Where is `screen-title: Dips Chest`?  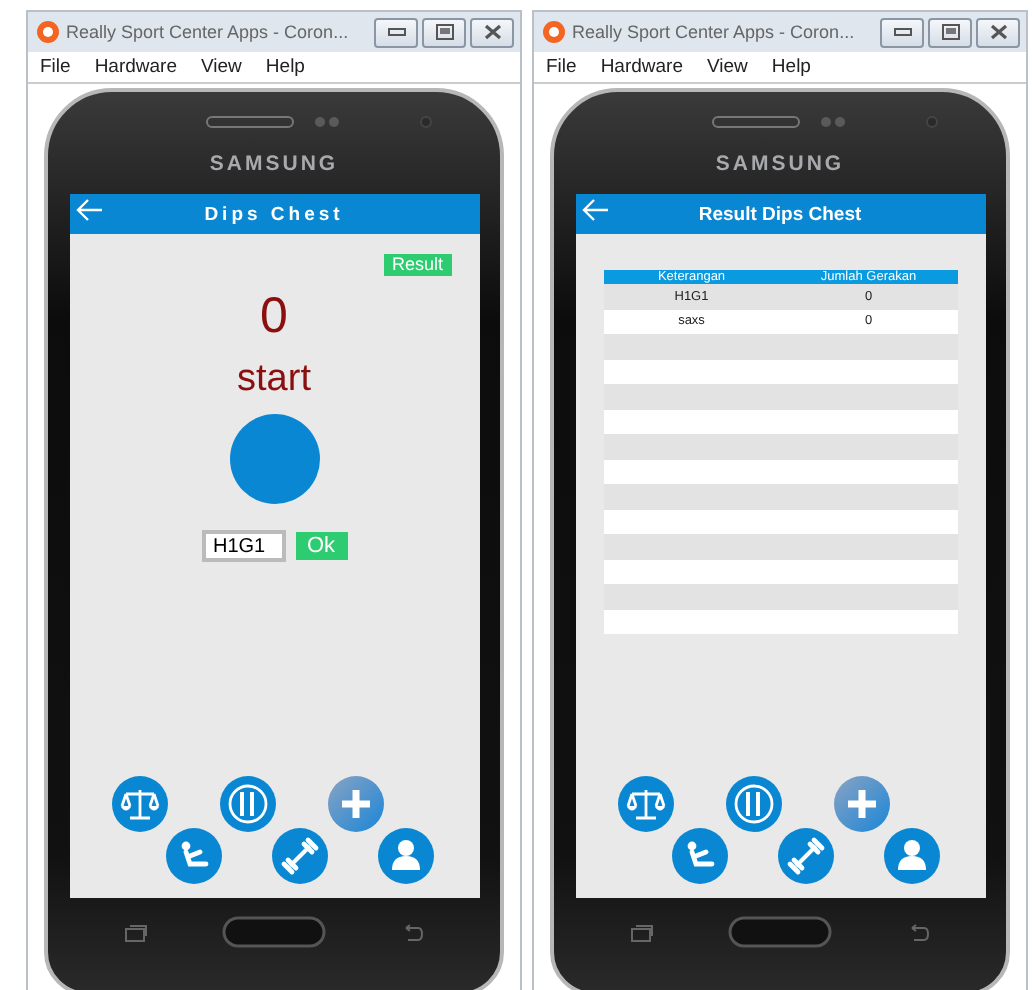
screen-title: Dips Chest is located at coordinates (274, 214).